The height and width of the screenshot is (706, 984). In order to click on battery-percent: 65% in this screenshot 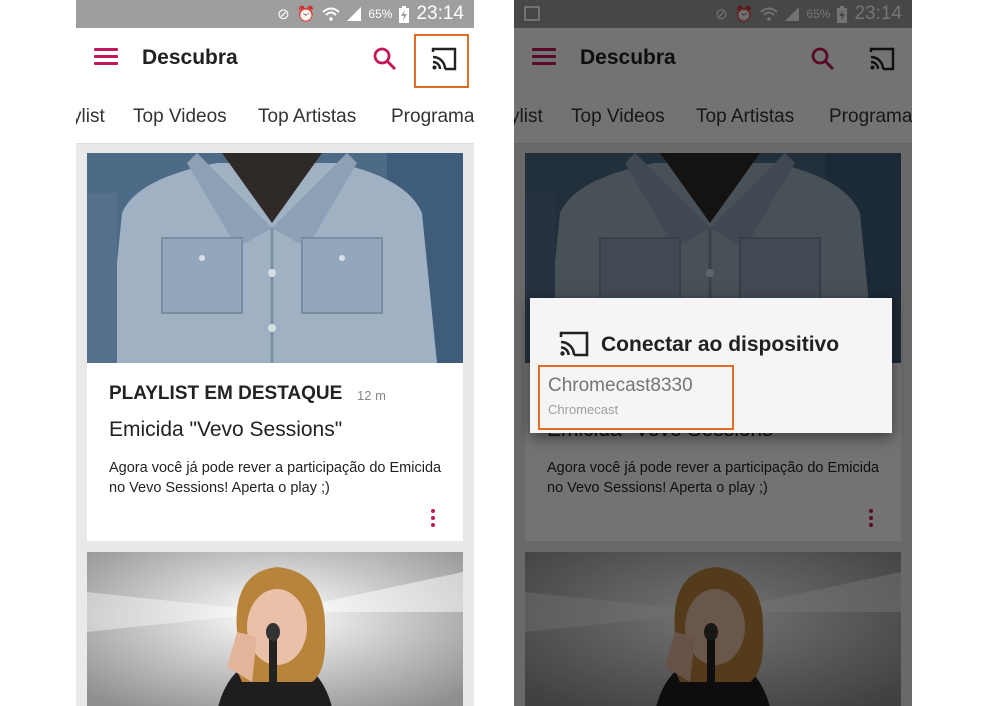, I will do `click(380, 14)`.